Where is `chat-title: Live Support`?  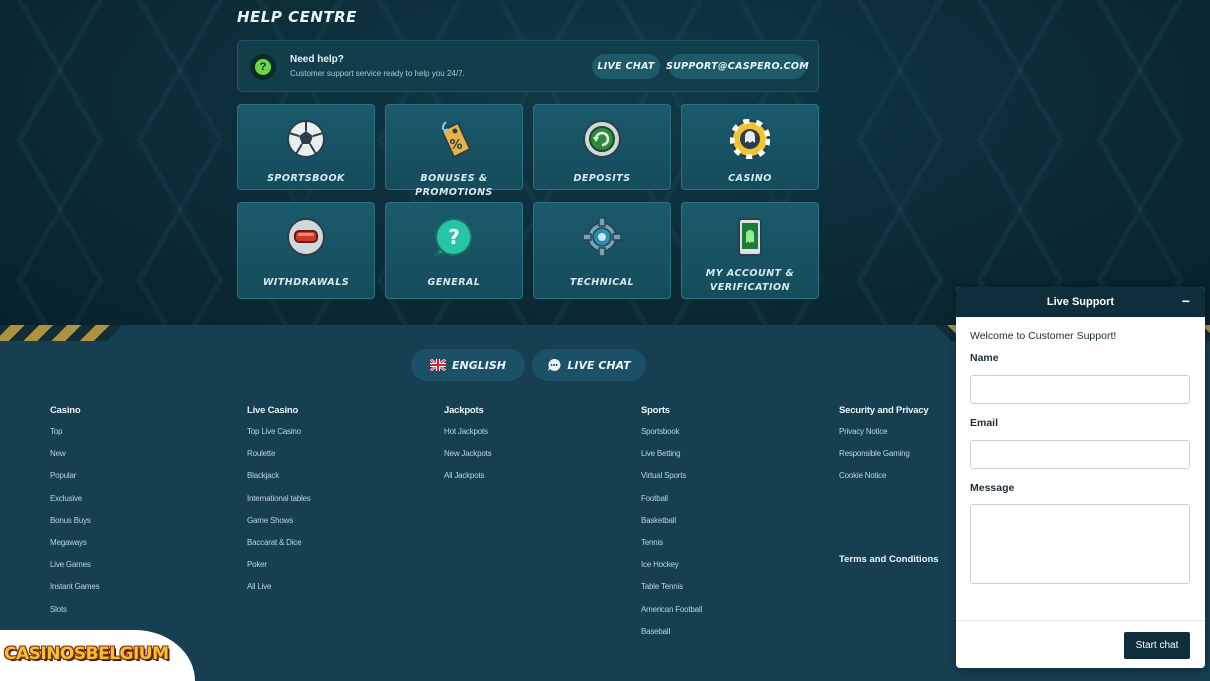 chat-title: Live Support is located at coordinates (1080, 302).